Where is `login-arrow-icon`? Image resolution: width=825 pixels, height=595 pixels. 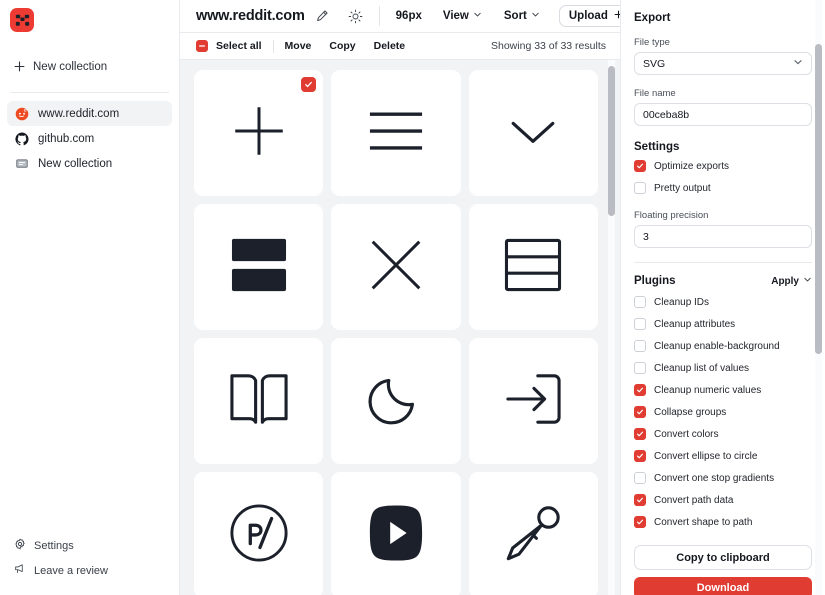
login-arrow-icon is located at coordinates (533, 401).